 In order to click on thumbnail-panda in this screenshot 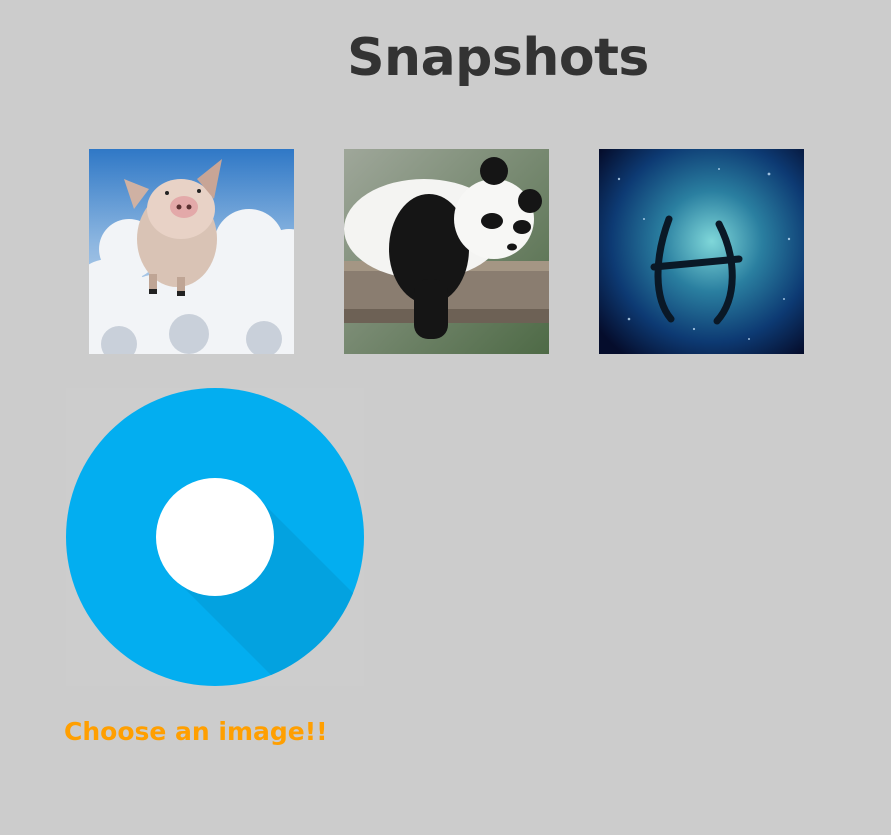, I will do `click(446, 251)`.